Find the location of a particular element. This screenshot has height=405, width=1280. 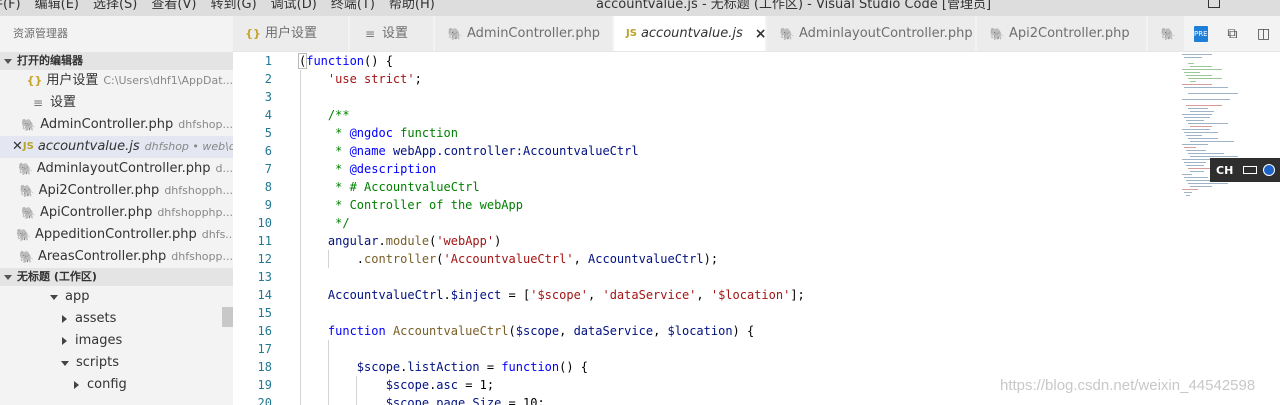

menu-go: 转到(G) is located at coordinates (233, 6).